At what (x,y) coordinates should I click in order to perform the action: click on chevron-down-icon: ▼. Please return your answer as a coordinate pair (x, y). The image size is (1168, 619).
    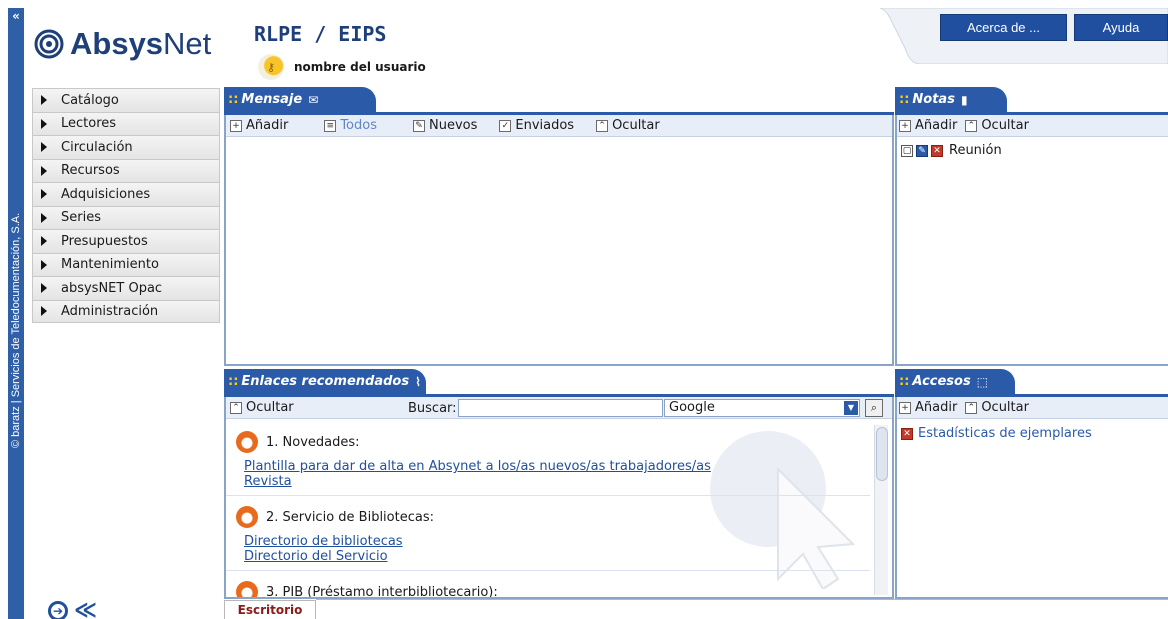
    Looking at the image, I should click on (851, 408).